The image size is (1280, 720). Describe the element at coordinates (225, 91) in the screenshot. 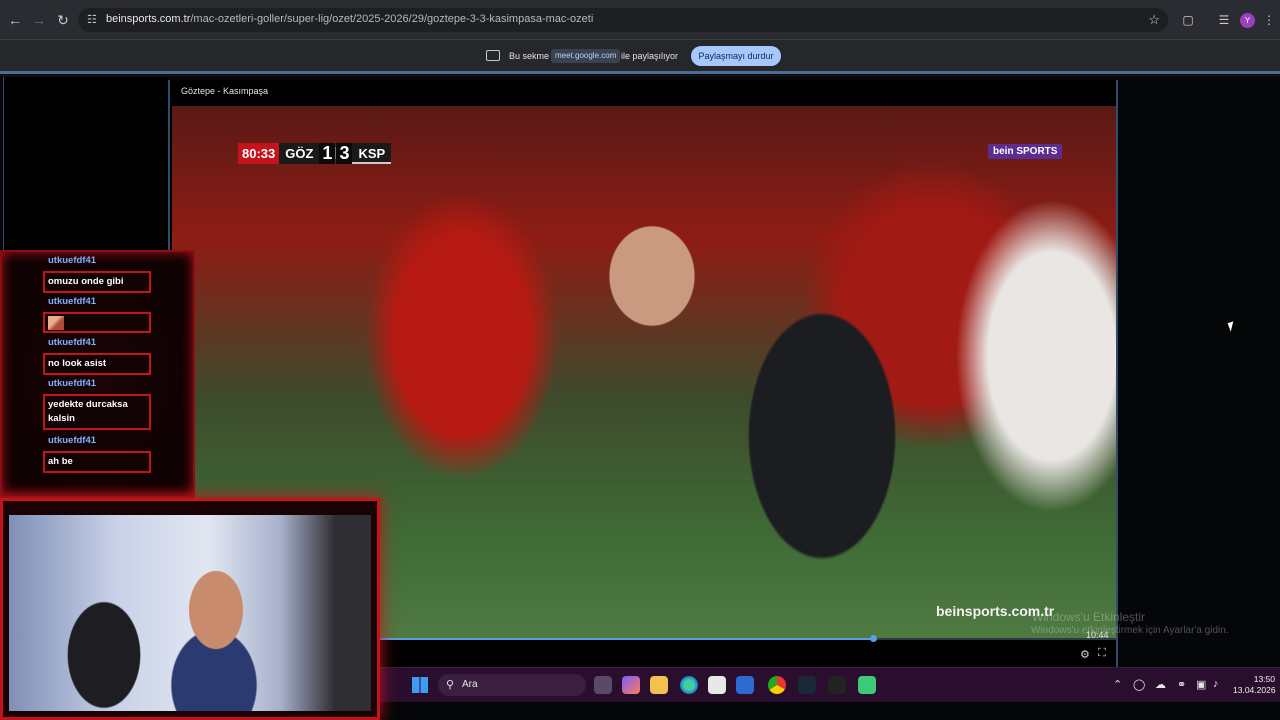

I see `video-title: Göztepe - Kasımpaşa` at that location.